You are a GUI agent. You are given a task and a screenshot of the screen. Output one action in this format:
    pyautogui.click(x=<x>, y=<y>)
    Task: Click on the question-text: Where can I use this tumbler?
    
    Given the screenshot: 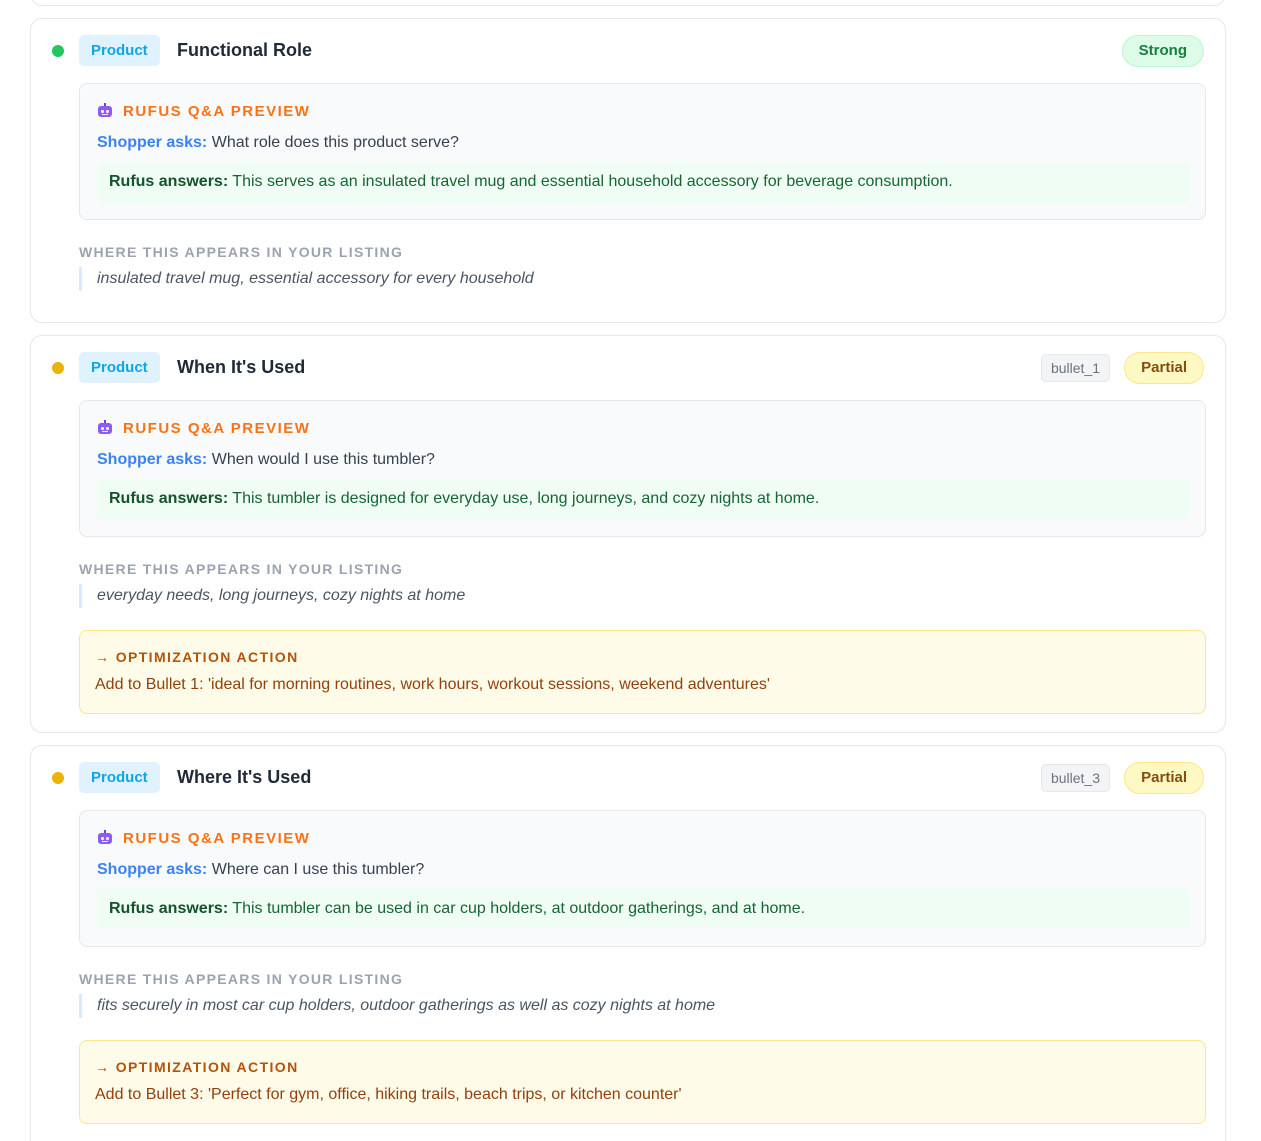 What is the action you would take?
    pyautogui.click(x=318, y=869)
    